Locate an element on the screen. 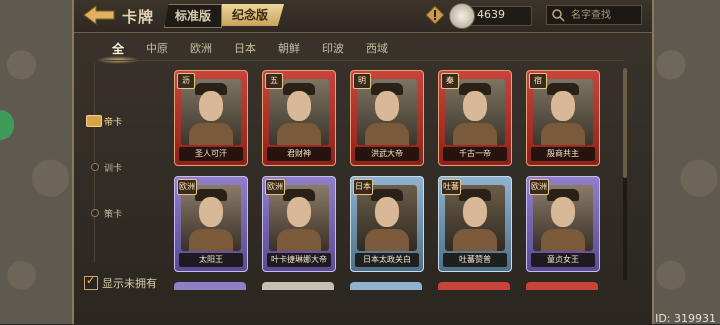 This screenshot has height=325, width=720. warning-icon is located at coordinates (435, 15).